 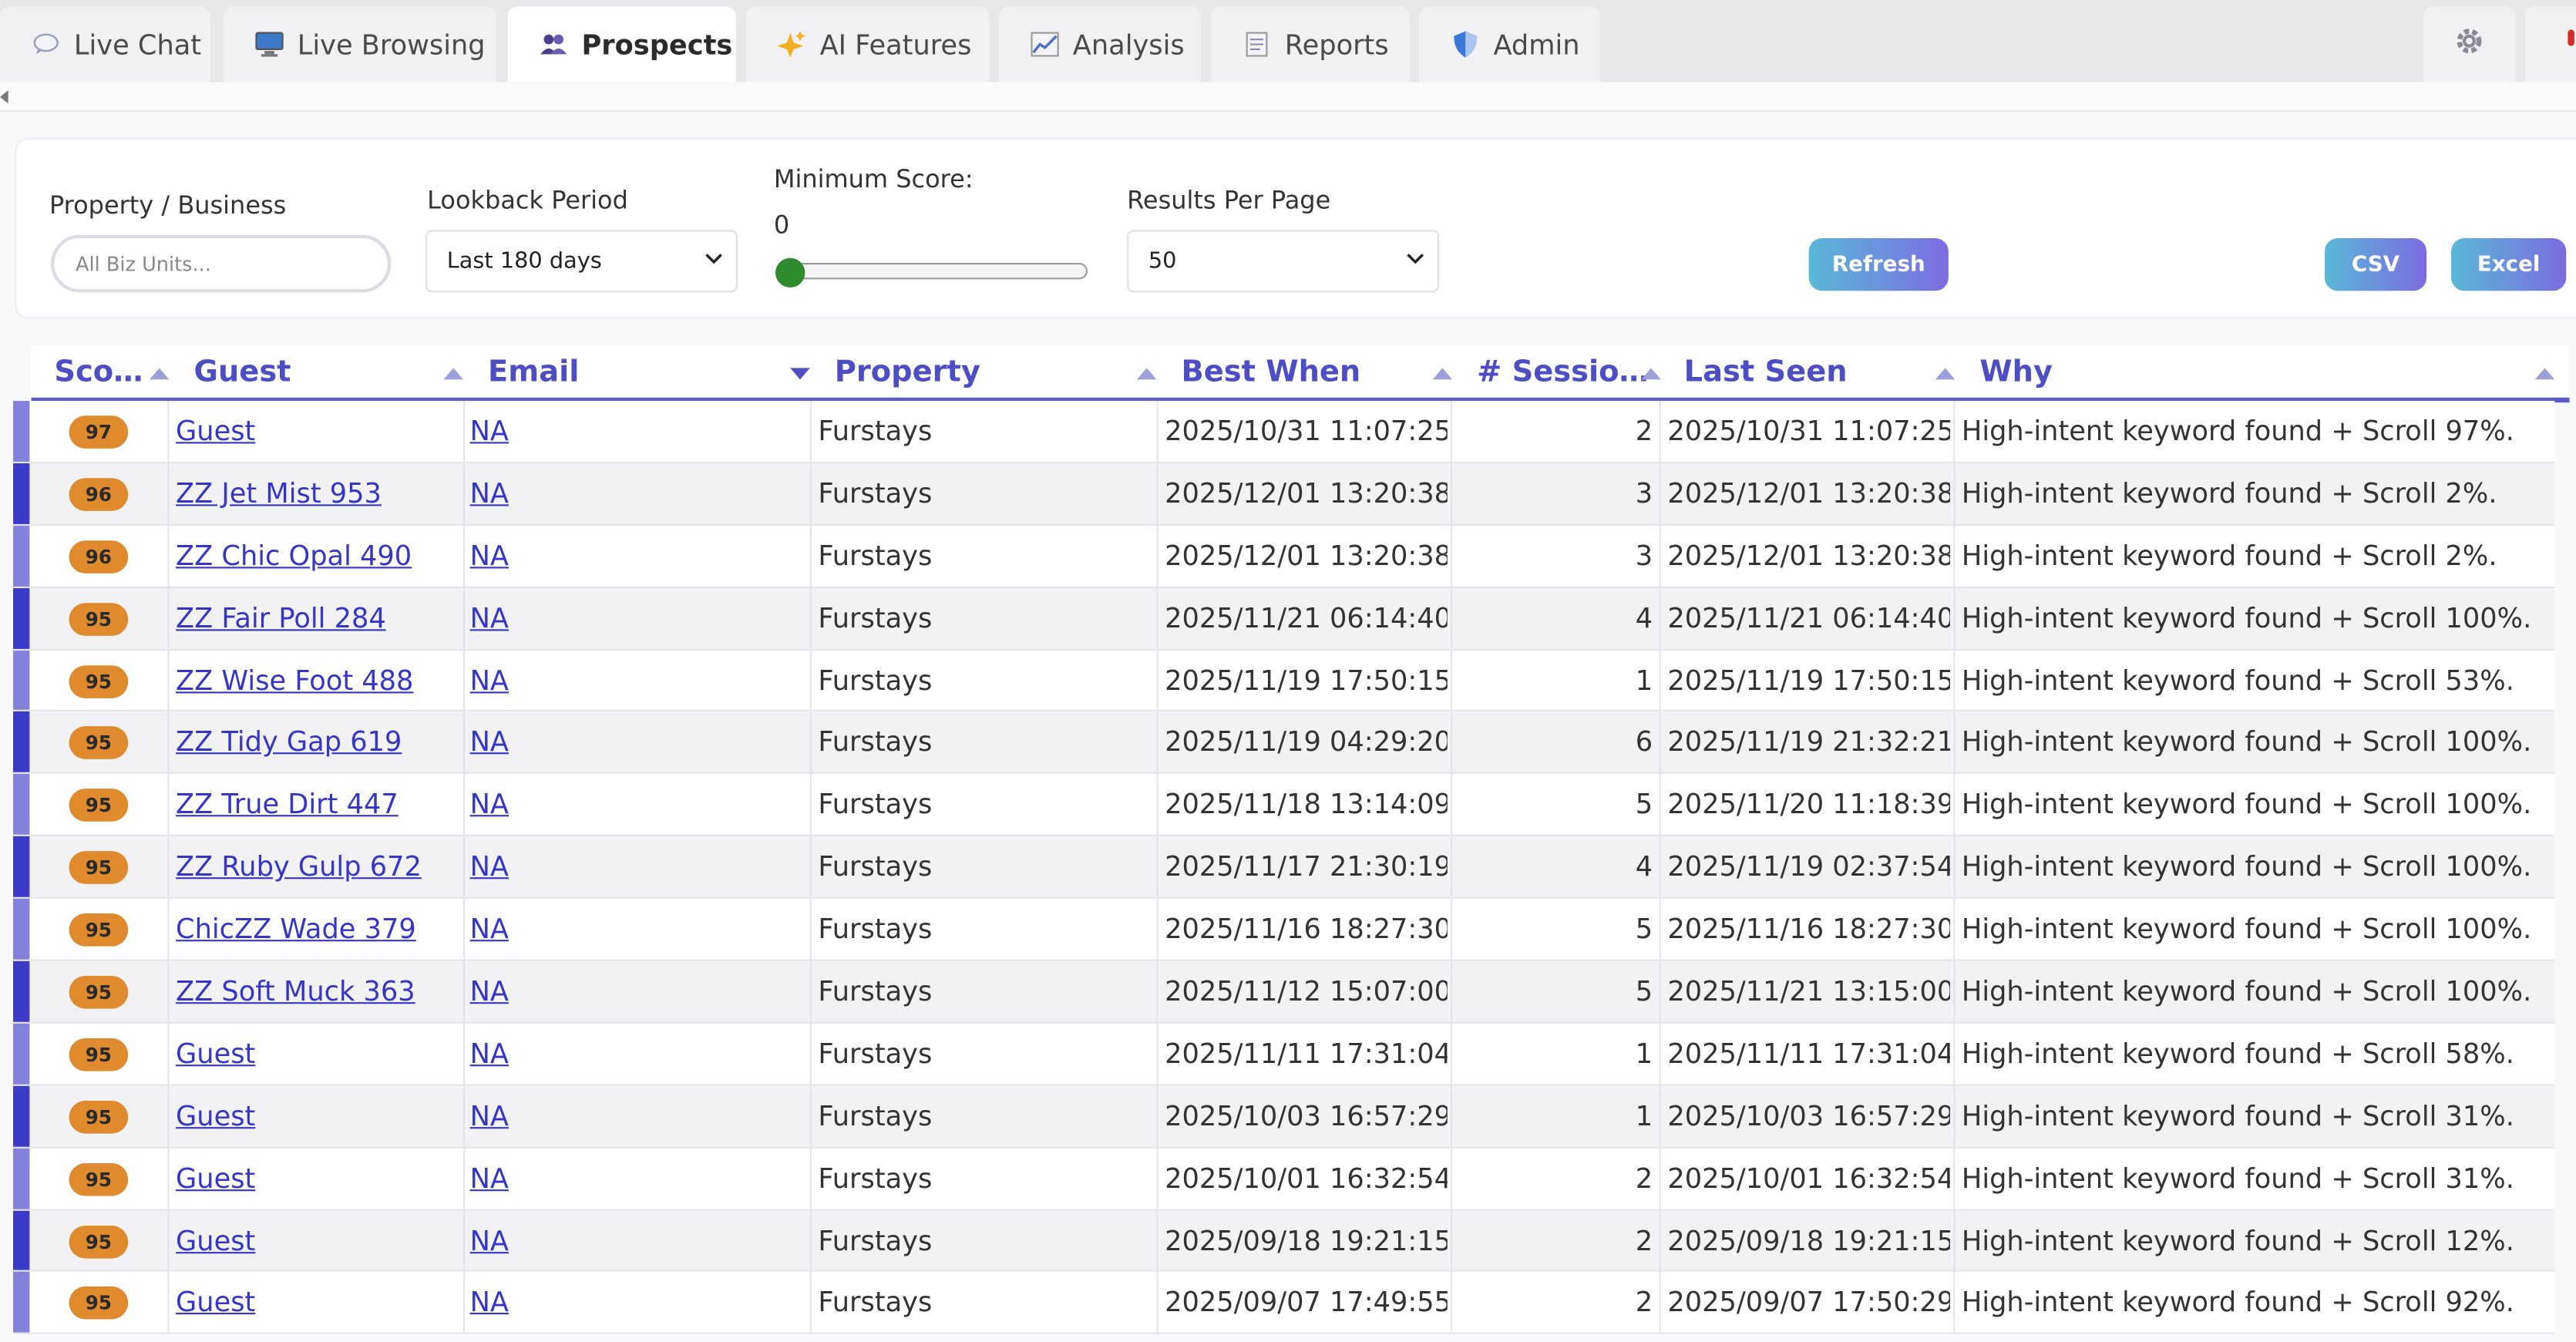 What do you see at coordinates (1336, 44) in the screenshot?
I see `tab-label: Reports` at bounding box center [1336, 44].